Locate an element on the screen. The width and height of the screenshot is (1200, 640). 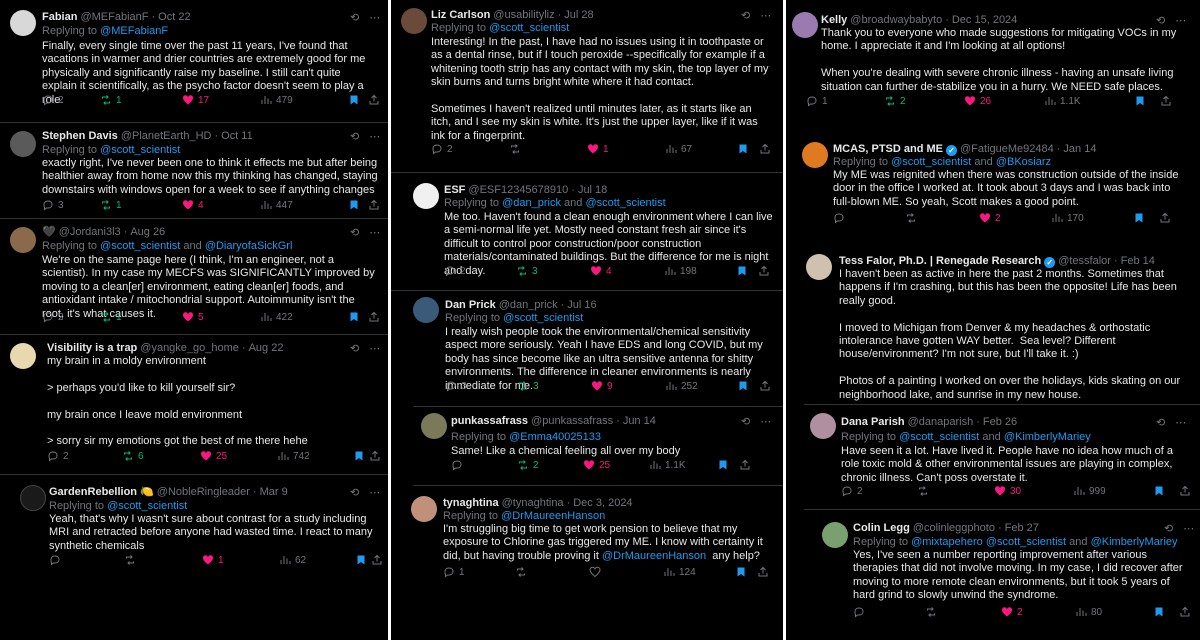
tweet-date: Aug 22 is located at coordinates (266, 348).